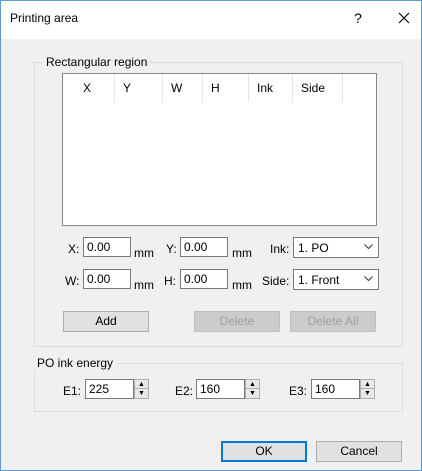 This screenshot has height=471, width=422. Describe the element at coordinates (44, 18) in the screenshot. I see `window-title: Printing area` at that location.